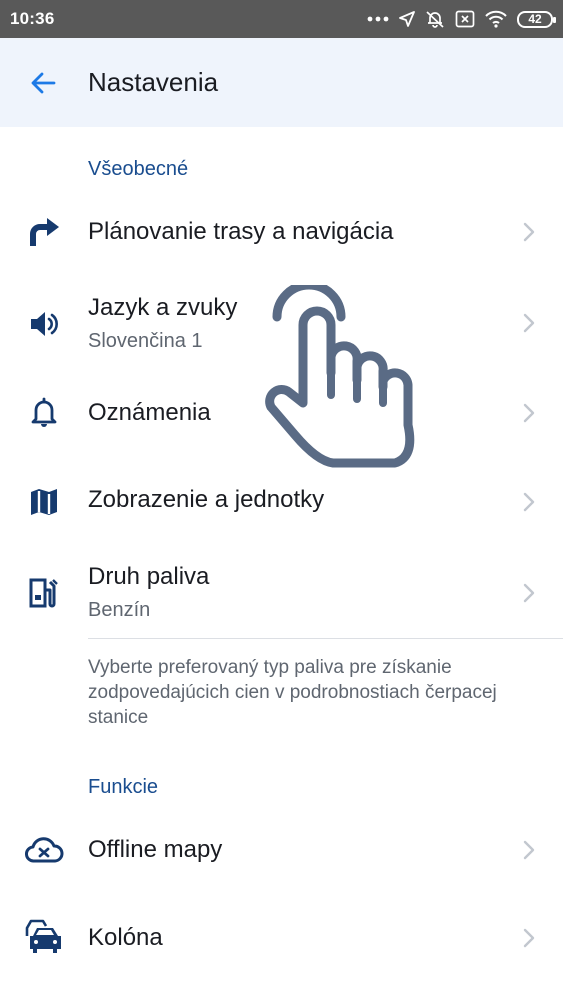 The image size is (563, 1000). Describe the element at coordinates (44, 937) in the screenshot. I see `cars-icon` at that location.